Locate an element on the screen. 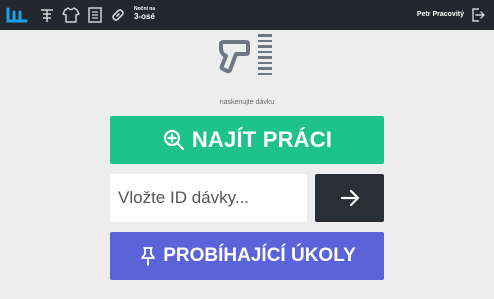 The image size is (494, 299). barcode-scanner-icon is located at coordinates (247, 57).